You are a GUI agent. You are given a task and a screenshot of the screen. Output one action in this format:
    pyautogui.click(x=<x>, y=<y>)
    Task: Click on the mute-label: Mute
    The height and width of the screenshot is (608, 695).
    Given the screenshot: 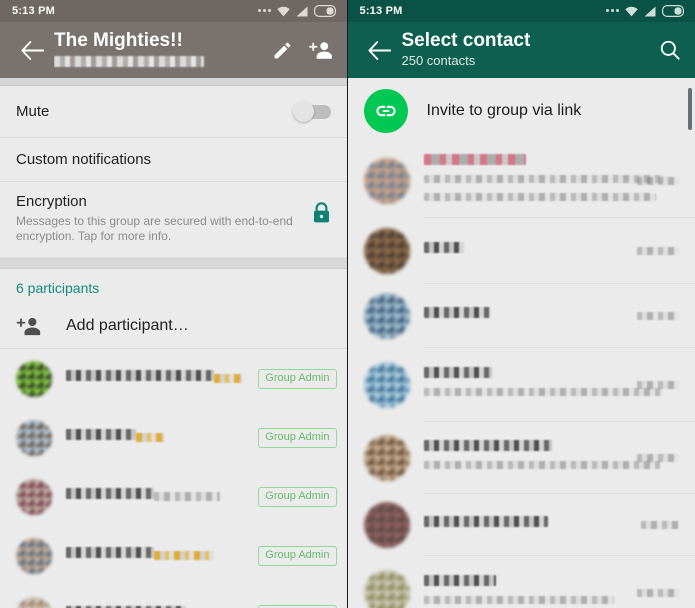 What is the action you would take?
    pyautogui.click(x=33, y=111)
    